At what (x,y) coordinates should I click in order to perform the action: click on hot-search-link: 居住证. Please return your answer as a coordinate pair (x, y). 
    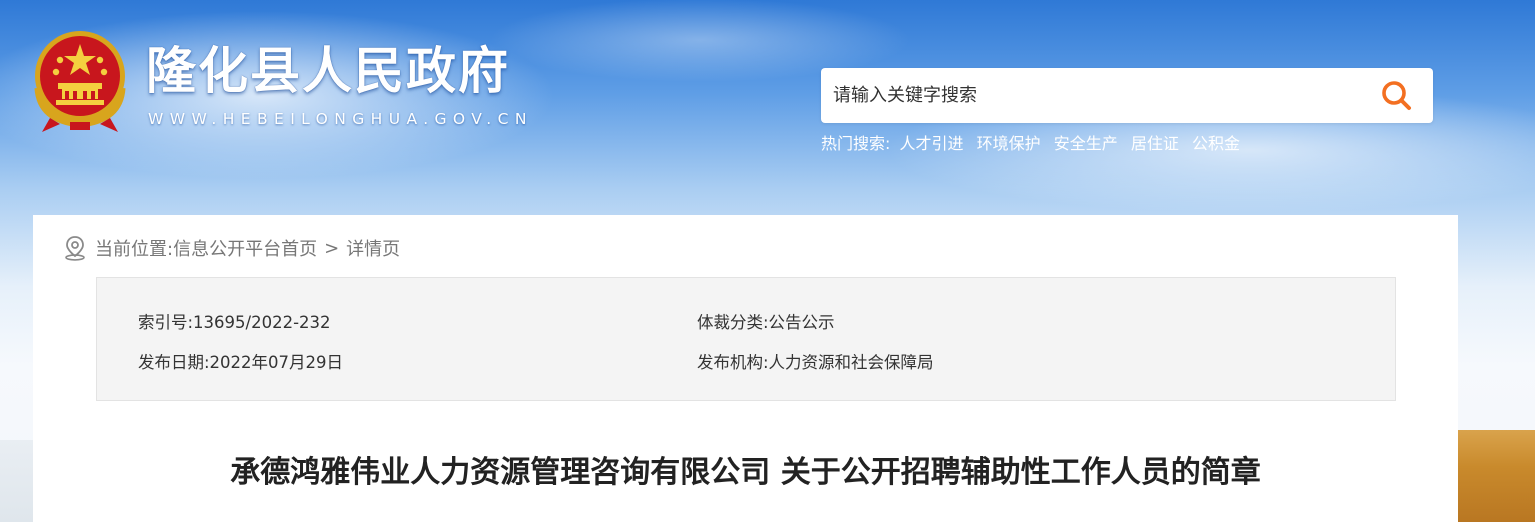
    Looking at the image, I should click on (1155, 143).